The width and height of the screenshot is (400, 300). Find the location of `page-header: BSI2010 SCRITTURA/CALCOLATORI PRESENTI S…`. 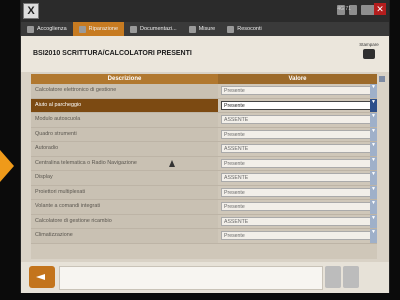

page-header: BSI2010 SCRITTURA/CALCOLATORI PRESENTI S… is located at coordinates (205, 54).